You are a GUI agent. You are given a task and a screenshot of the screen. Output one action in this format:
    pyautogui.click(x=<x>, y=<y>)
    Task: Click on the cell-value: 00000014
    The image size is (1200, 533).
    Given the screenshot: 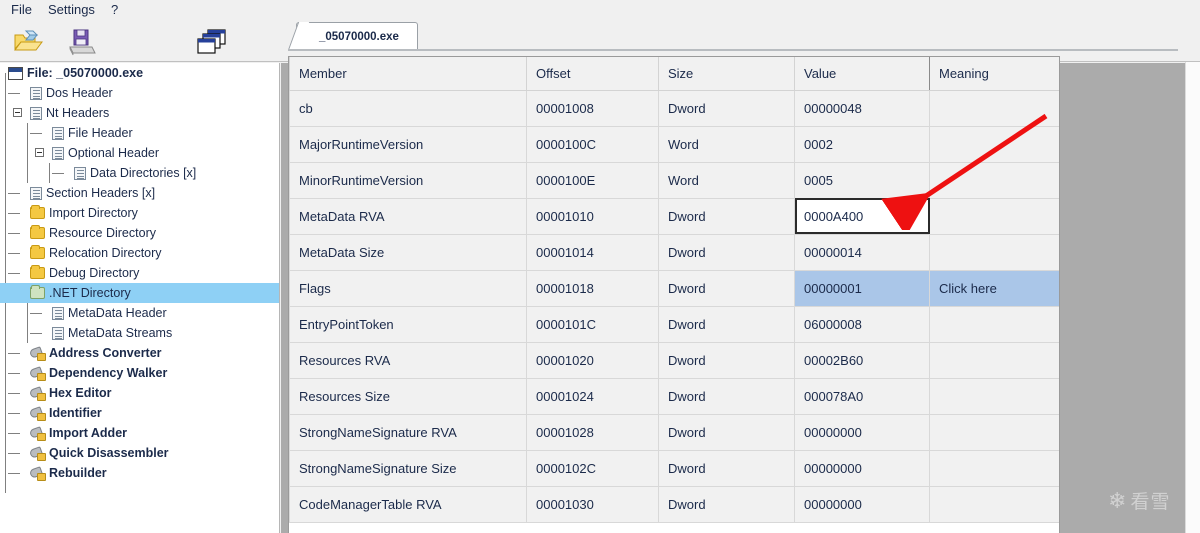 What is the action you would take?
    pyautogui.click(x=862, y=252)
    